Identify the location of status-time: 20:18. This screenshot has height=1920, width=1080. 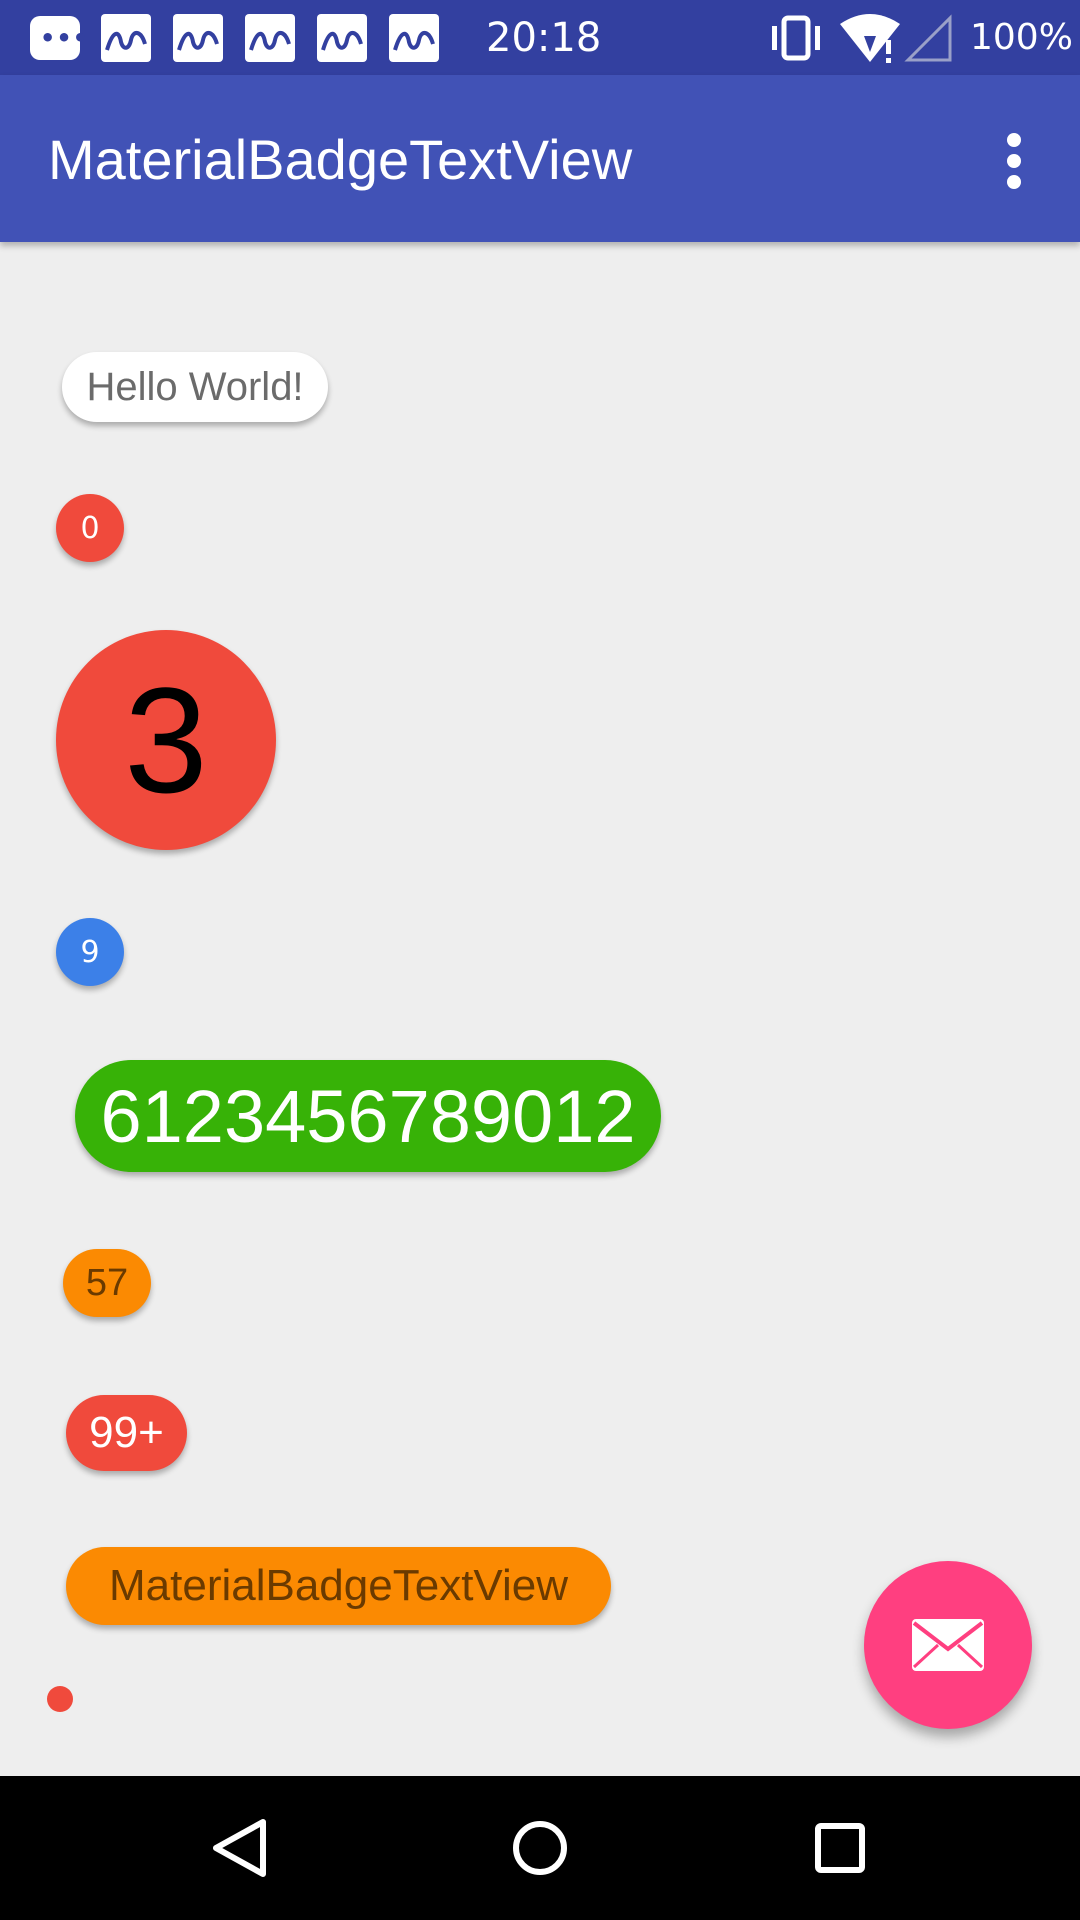
(544, 38).